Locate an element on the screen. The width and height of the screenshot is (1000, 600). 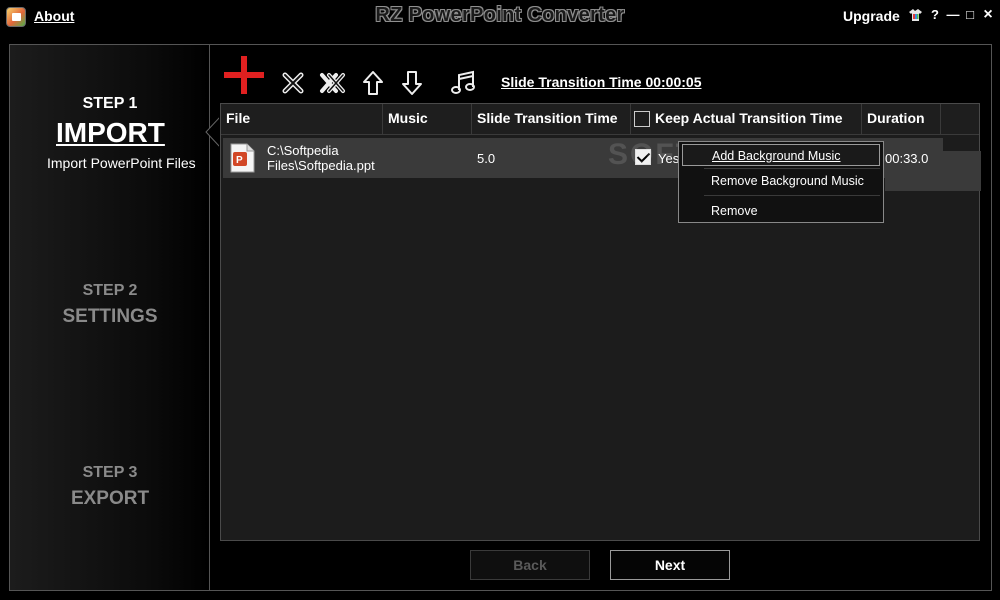
column-header-file: File is located at coordinates (302, 119).